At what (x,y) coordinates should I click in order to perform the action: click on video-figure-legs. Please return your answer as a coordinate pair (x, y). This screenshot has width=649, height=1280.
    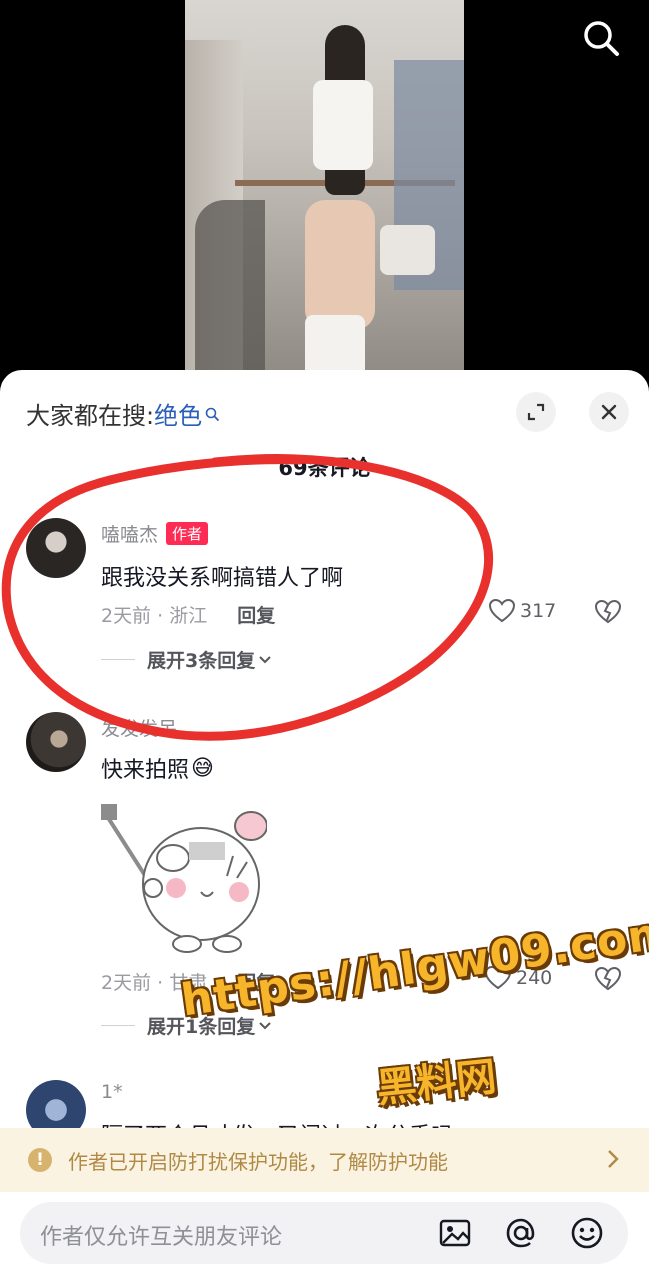
    Looking at the image, I should click on (340, 265).